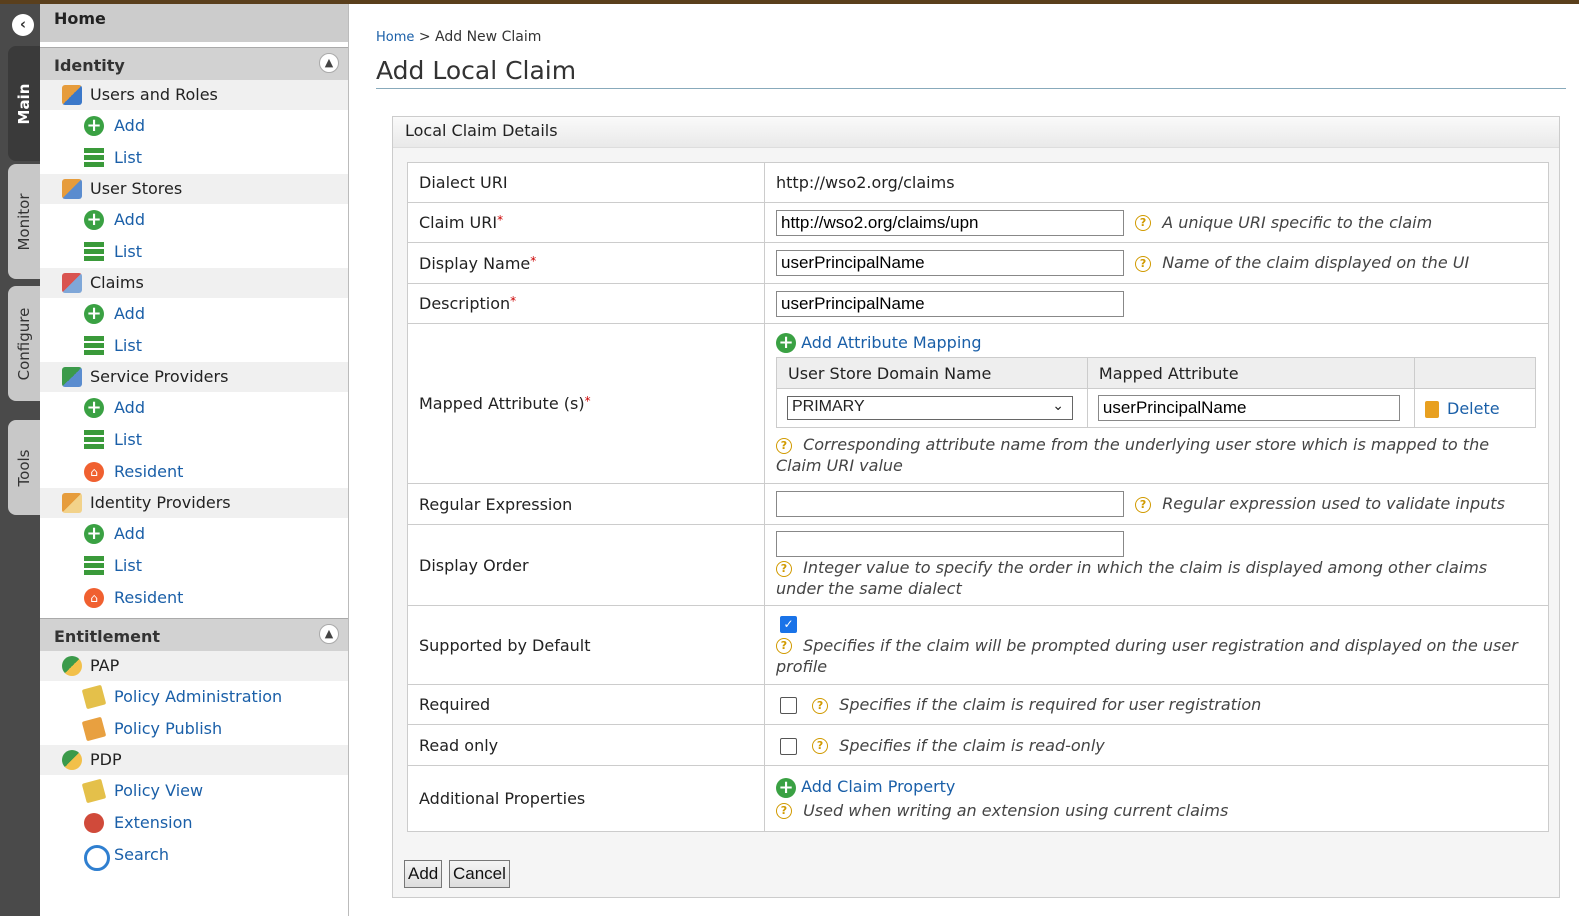  What do you see at coordinates (194, 158) in the screenshot?
I see `sidebar-item-users-list: List` at bounding box center [194, 158].